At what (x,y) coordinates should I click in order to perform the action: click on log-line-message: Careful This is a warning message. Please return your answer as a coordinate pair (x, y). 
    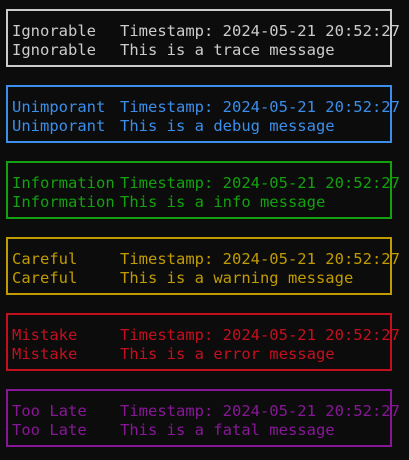
    Looking at the image, I should click on (182, 278).